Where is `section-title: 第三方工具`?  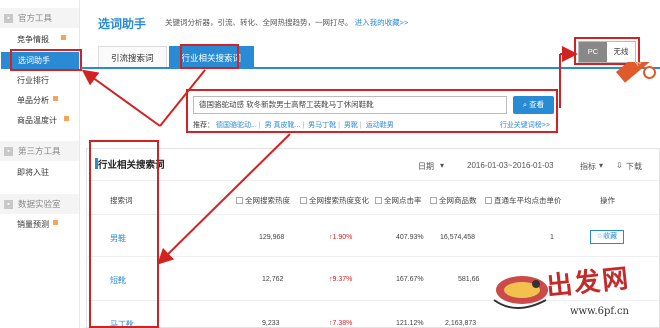
section-title: 第三方工具 is located at coordinates (39, 151).